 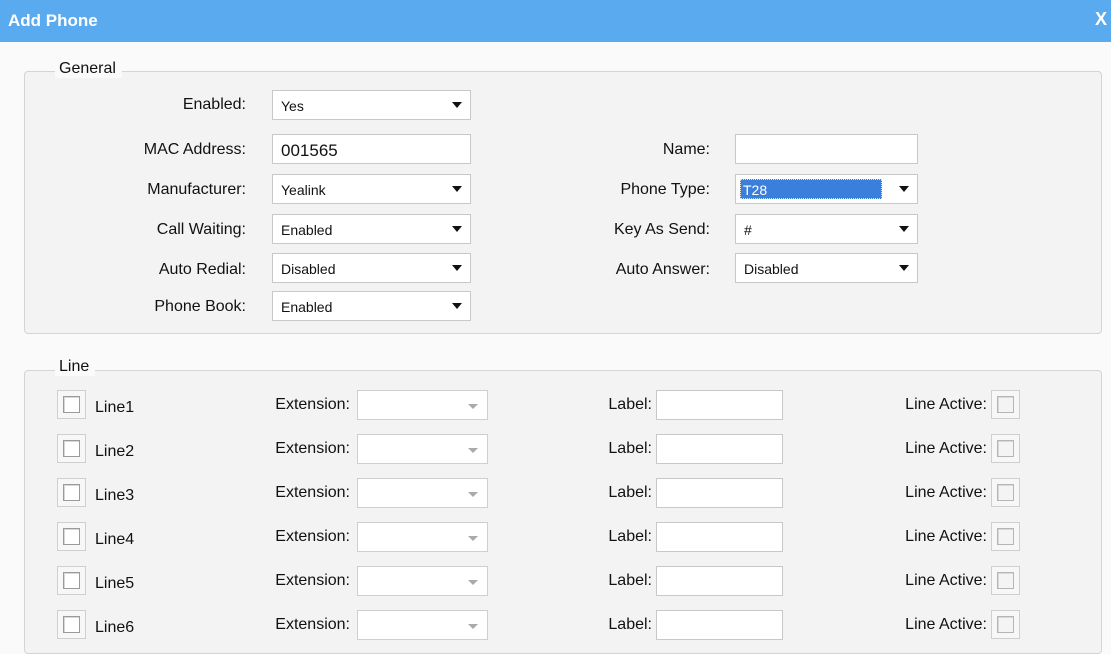 What do you see at coordinates (826, 229) in the screenshot?
I see `key-as-send-select: #` at bounding box center [826, 229].